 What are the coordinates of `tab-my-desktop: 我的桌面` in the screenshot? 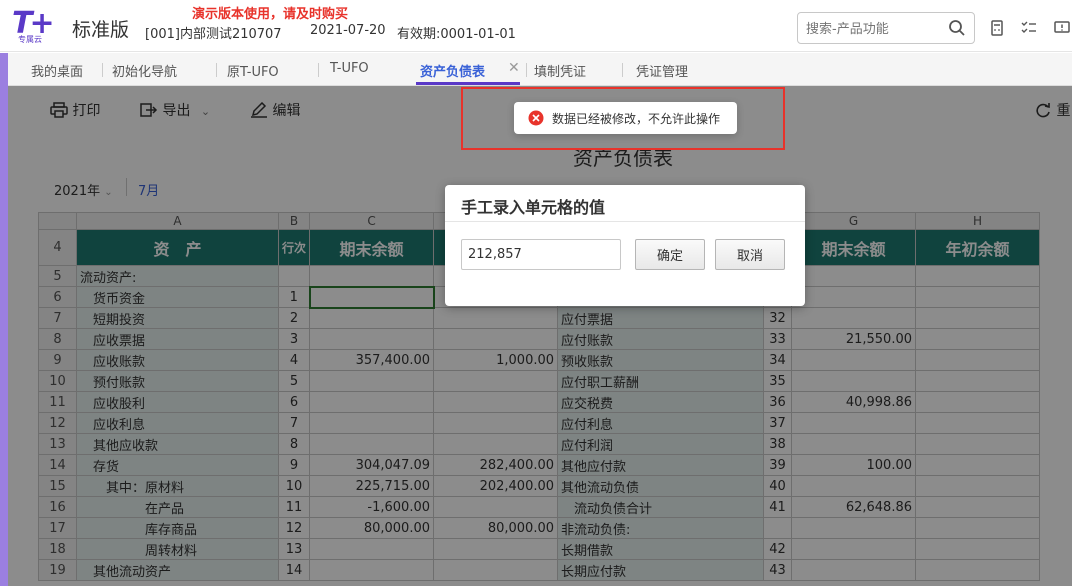 It's located at (57, 70).